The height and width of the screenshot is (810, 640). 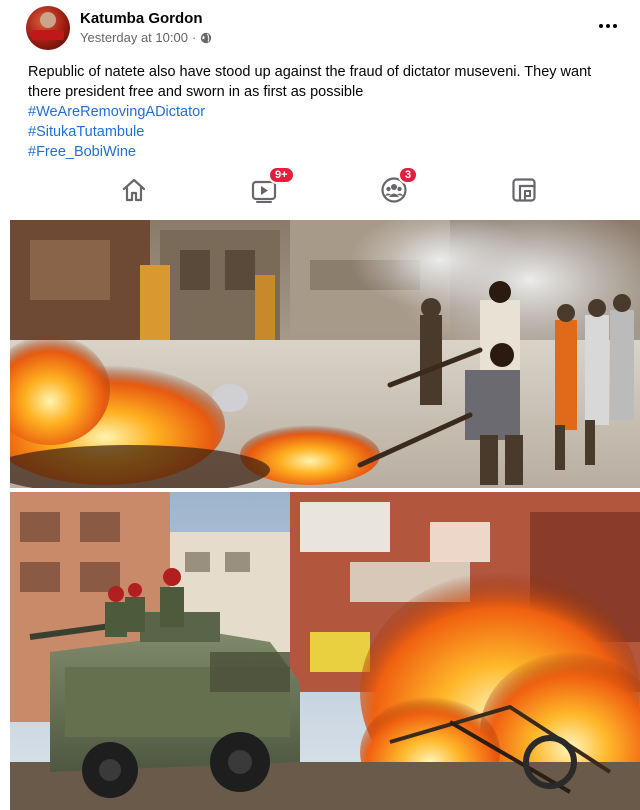 I want to click on nav-groups: 3, so click(x=397, y=187).